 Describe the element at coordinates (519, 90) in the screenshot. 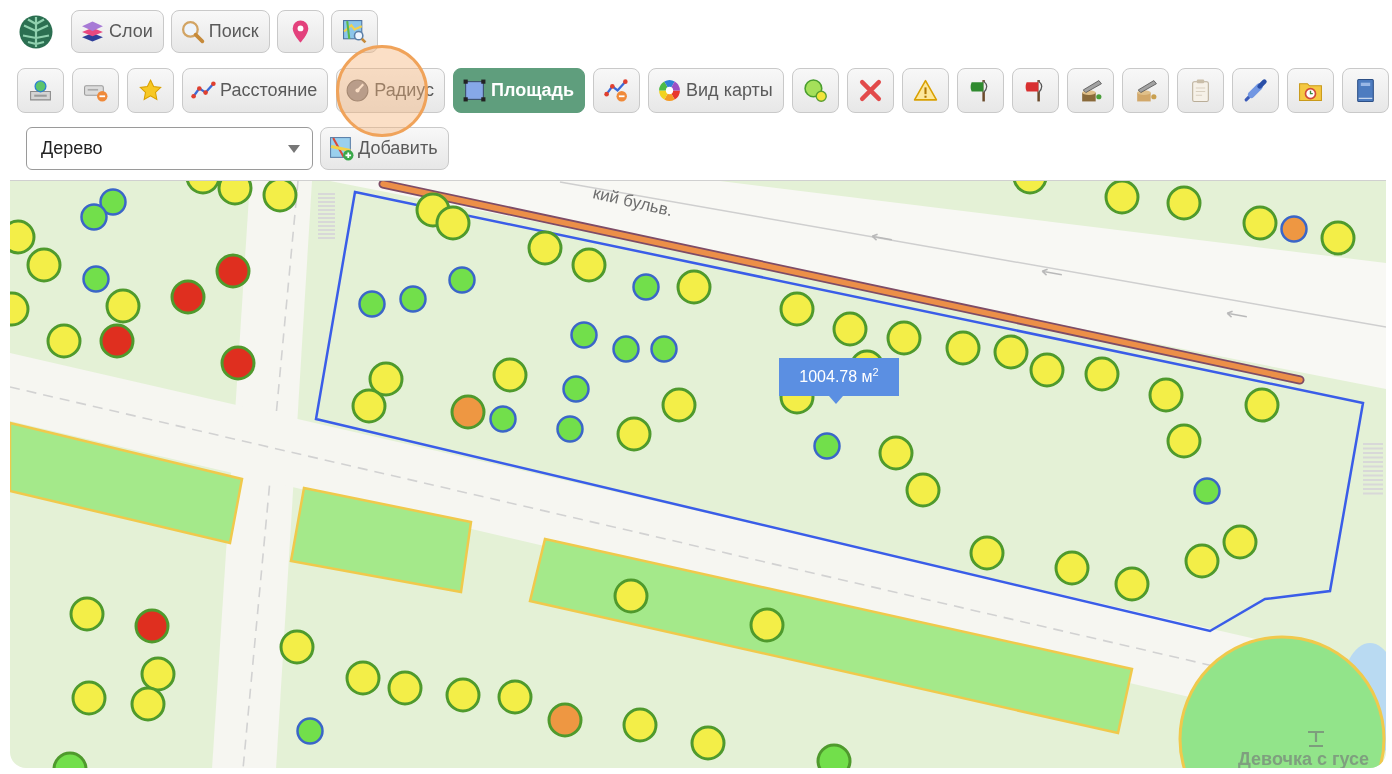

I see `area-button: Площадь` at that location.